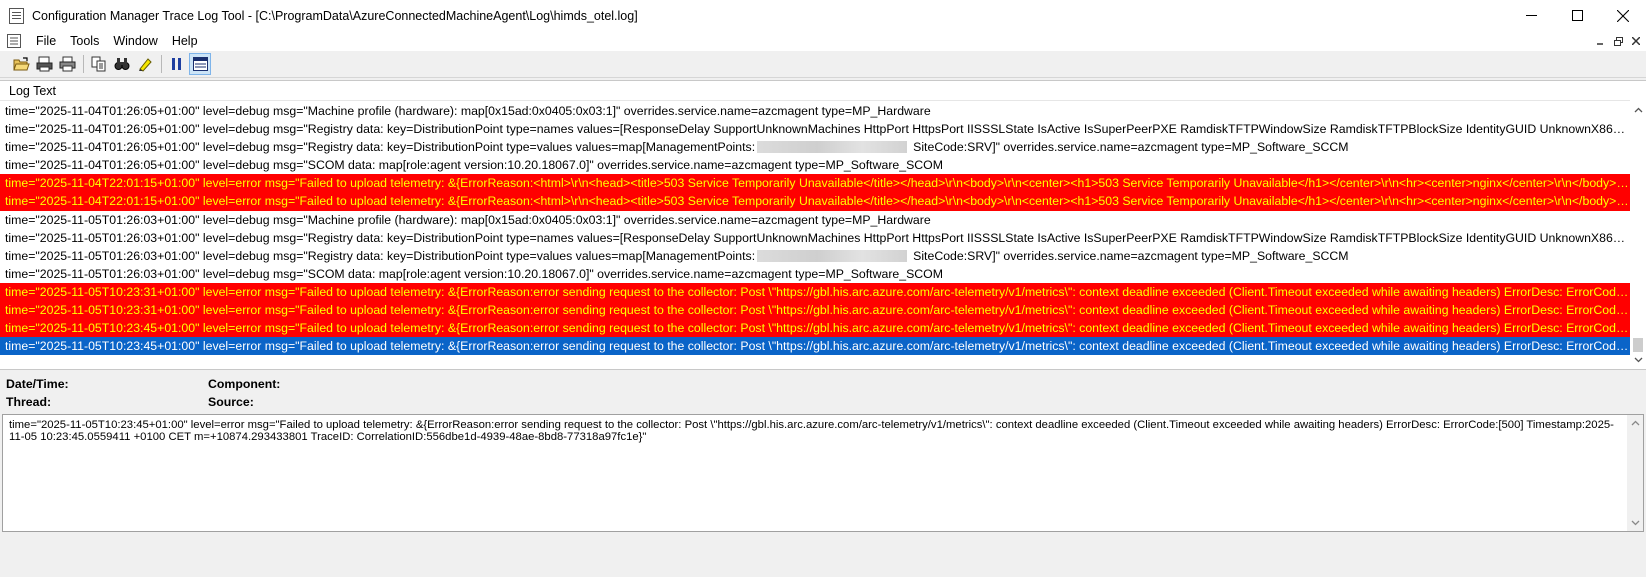 The width and height of the screenshot is (1646, 577). I want to click on toolbar, so click(823, 64).